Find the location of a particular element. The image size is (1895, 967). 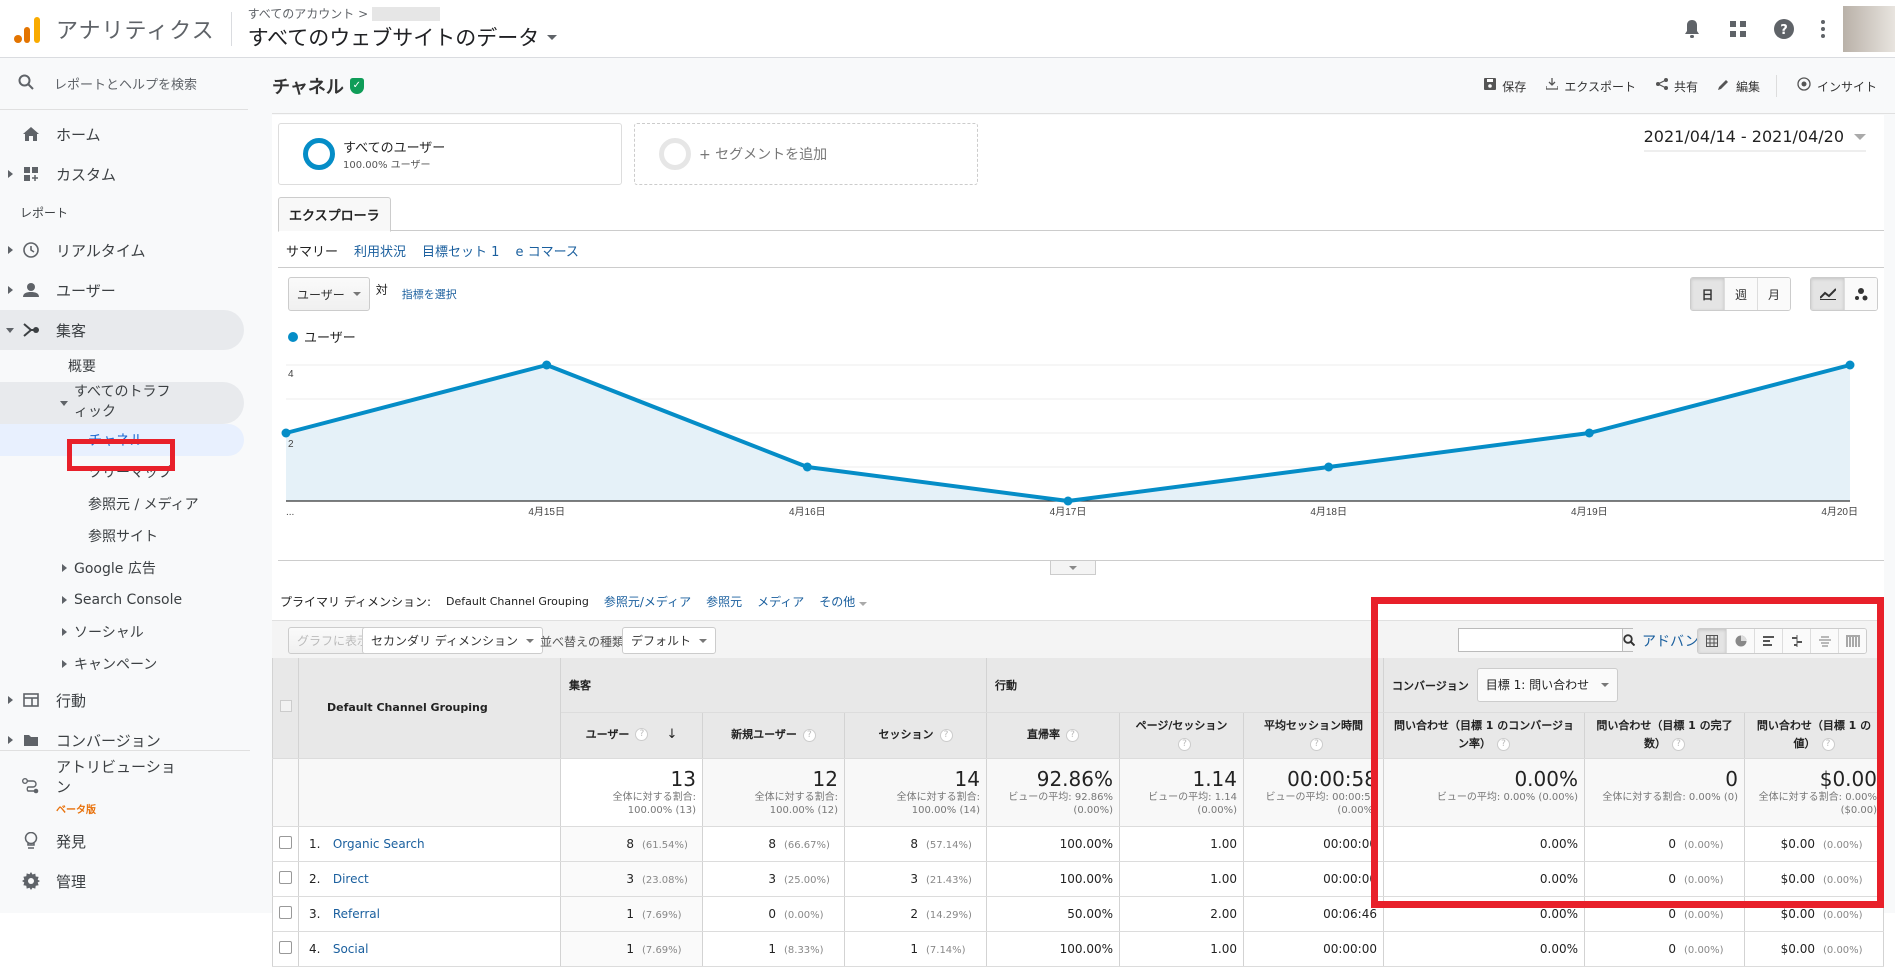

sidebar-item-referrals: 参照サイト is located at coordinates (125, 536).